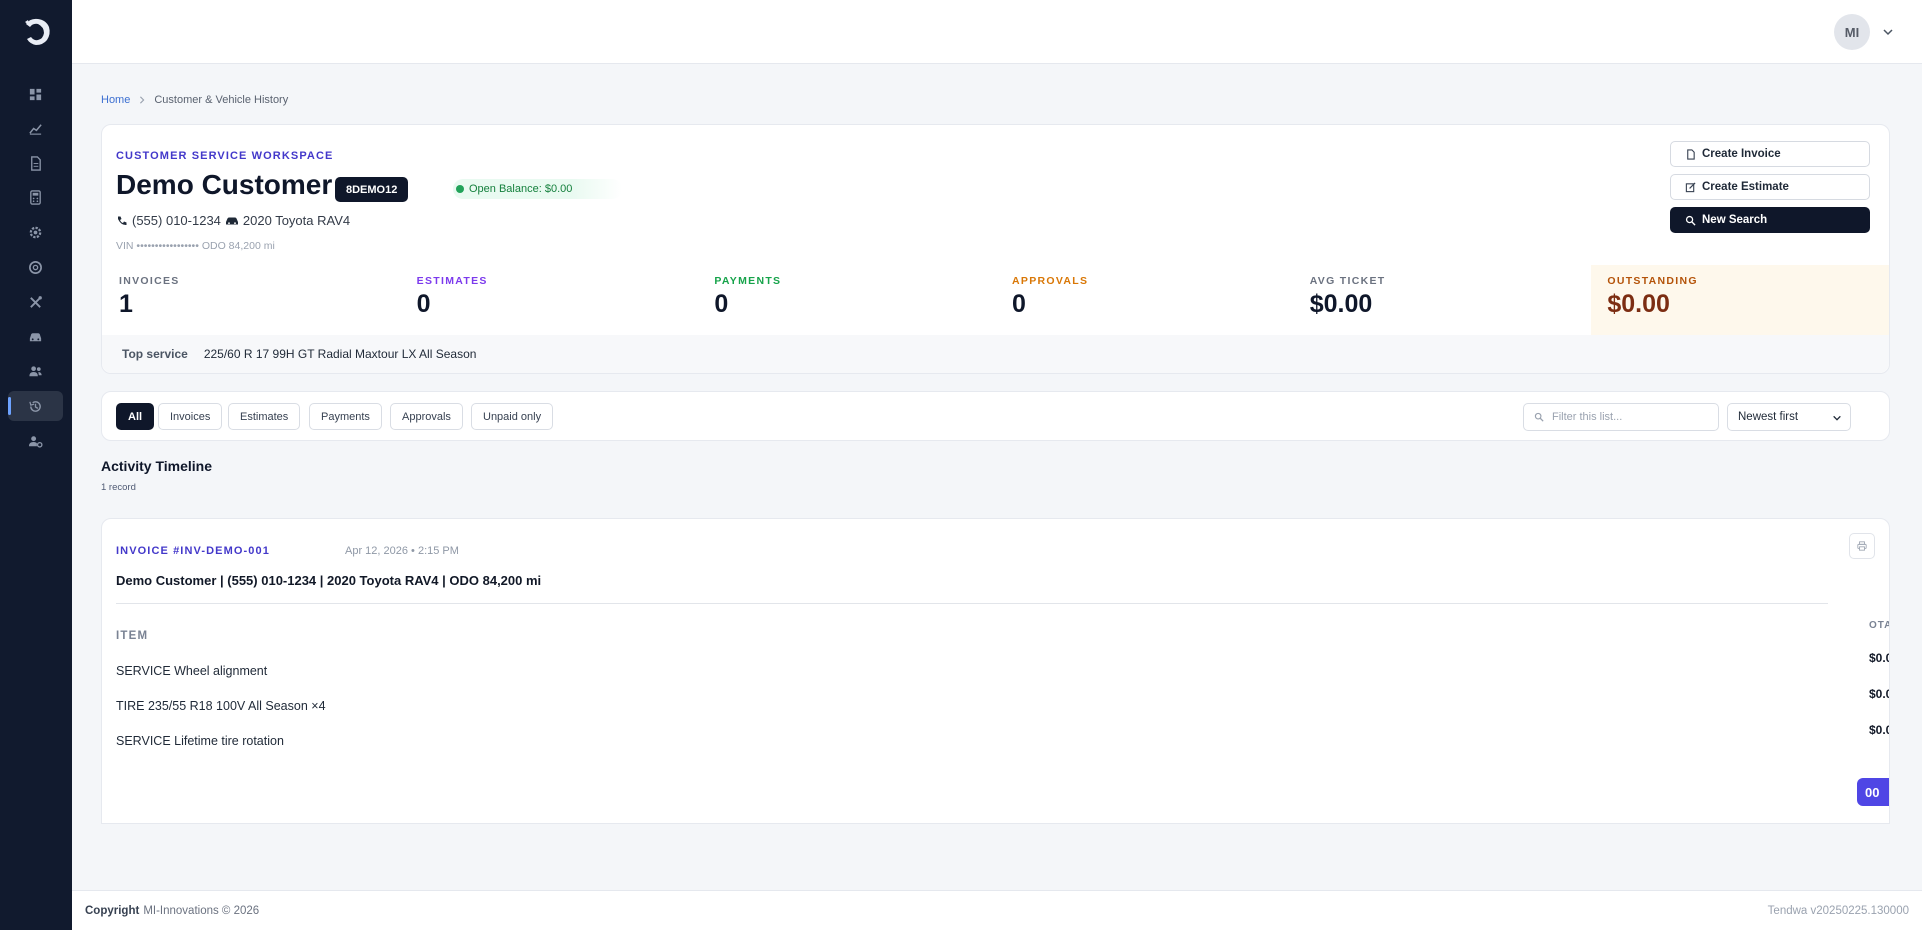 The image size is (1922, 930). Describe the element at coordinates (1690, 186) in the screenshot. I see `edit-icon` at that location.